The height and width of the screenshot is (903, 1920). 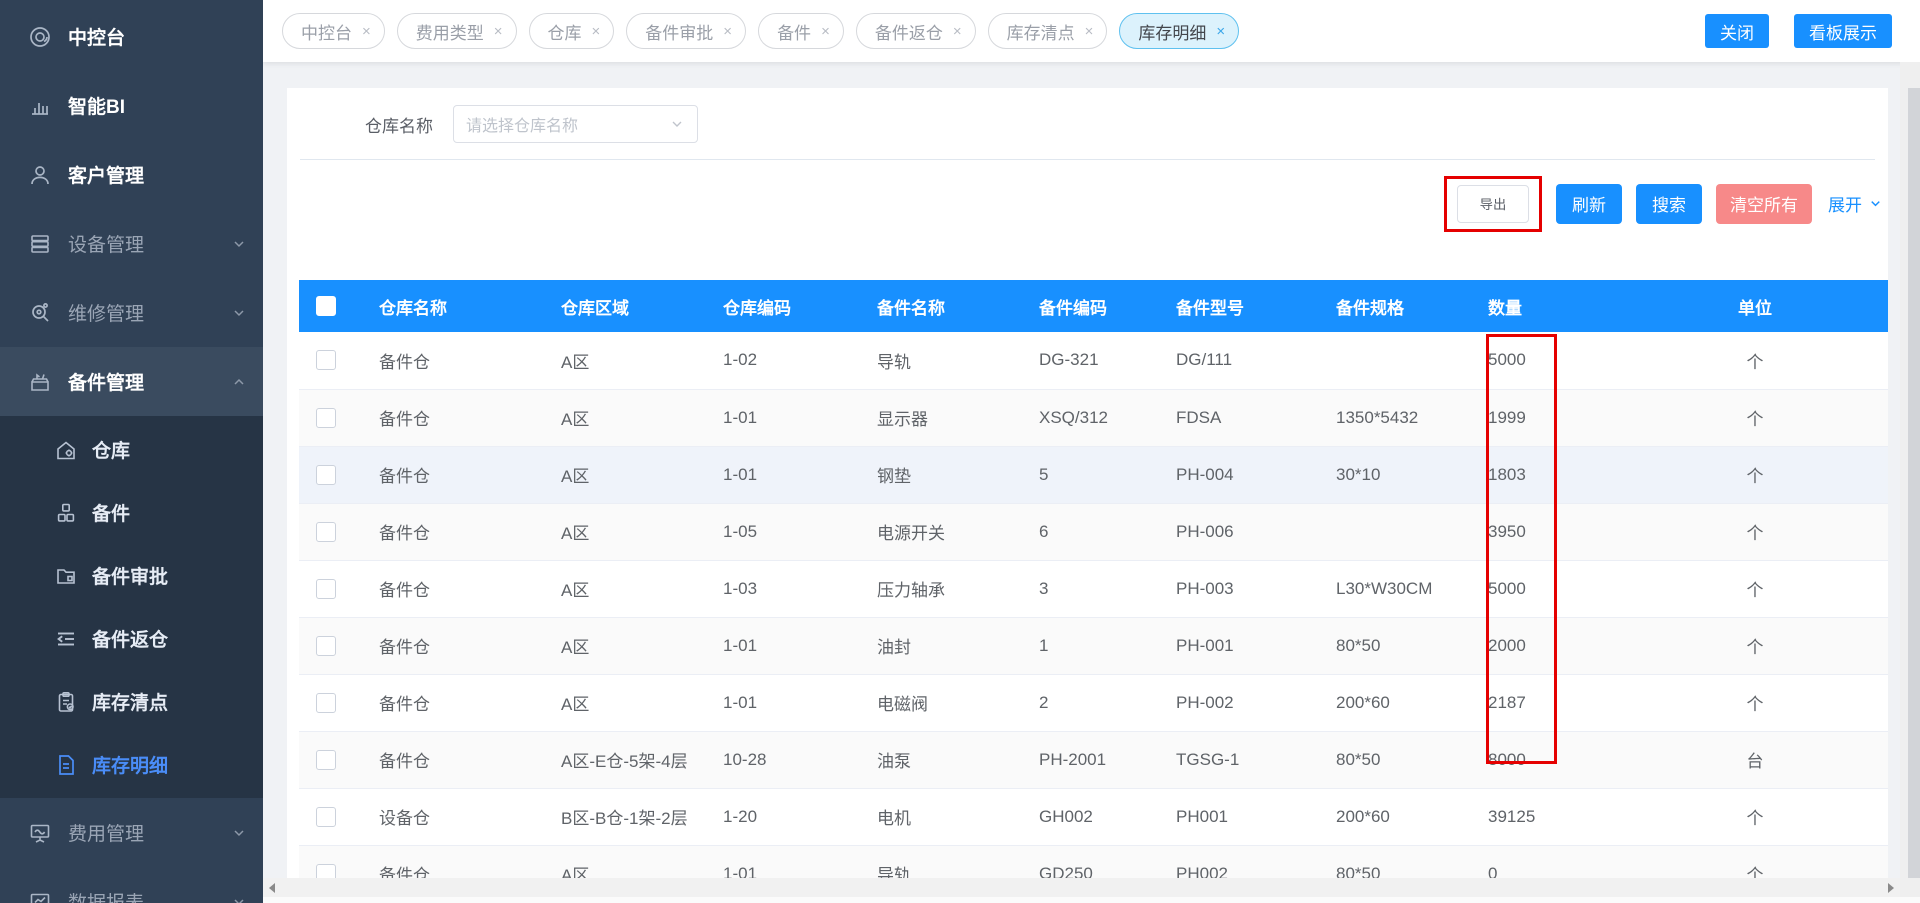 I want to click on device-icon, so click(x=40, y=244).